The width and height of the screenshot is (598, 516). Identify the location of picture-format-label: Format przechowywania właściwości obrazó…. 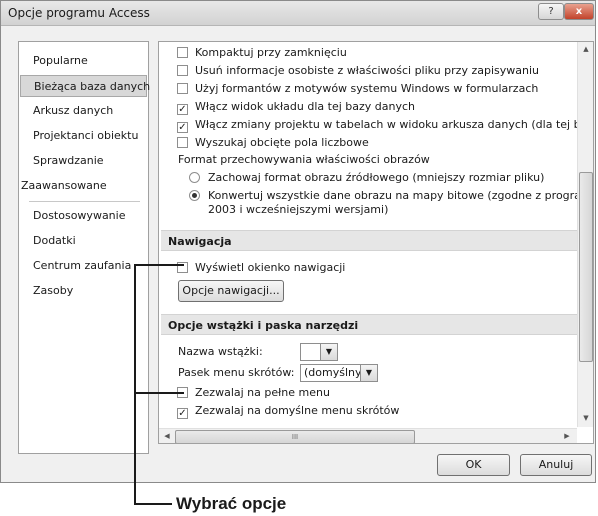
(304, 159).